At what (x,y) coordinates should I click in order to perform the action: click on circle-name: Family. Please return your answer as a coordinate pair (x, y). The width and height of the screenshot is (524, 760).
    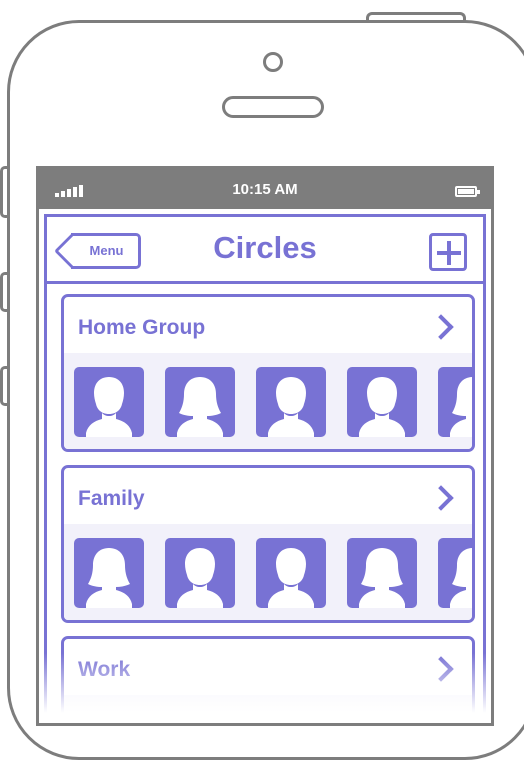
    Looking at the image, I should click on (111, 498).